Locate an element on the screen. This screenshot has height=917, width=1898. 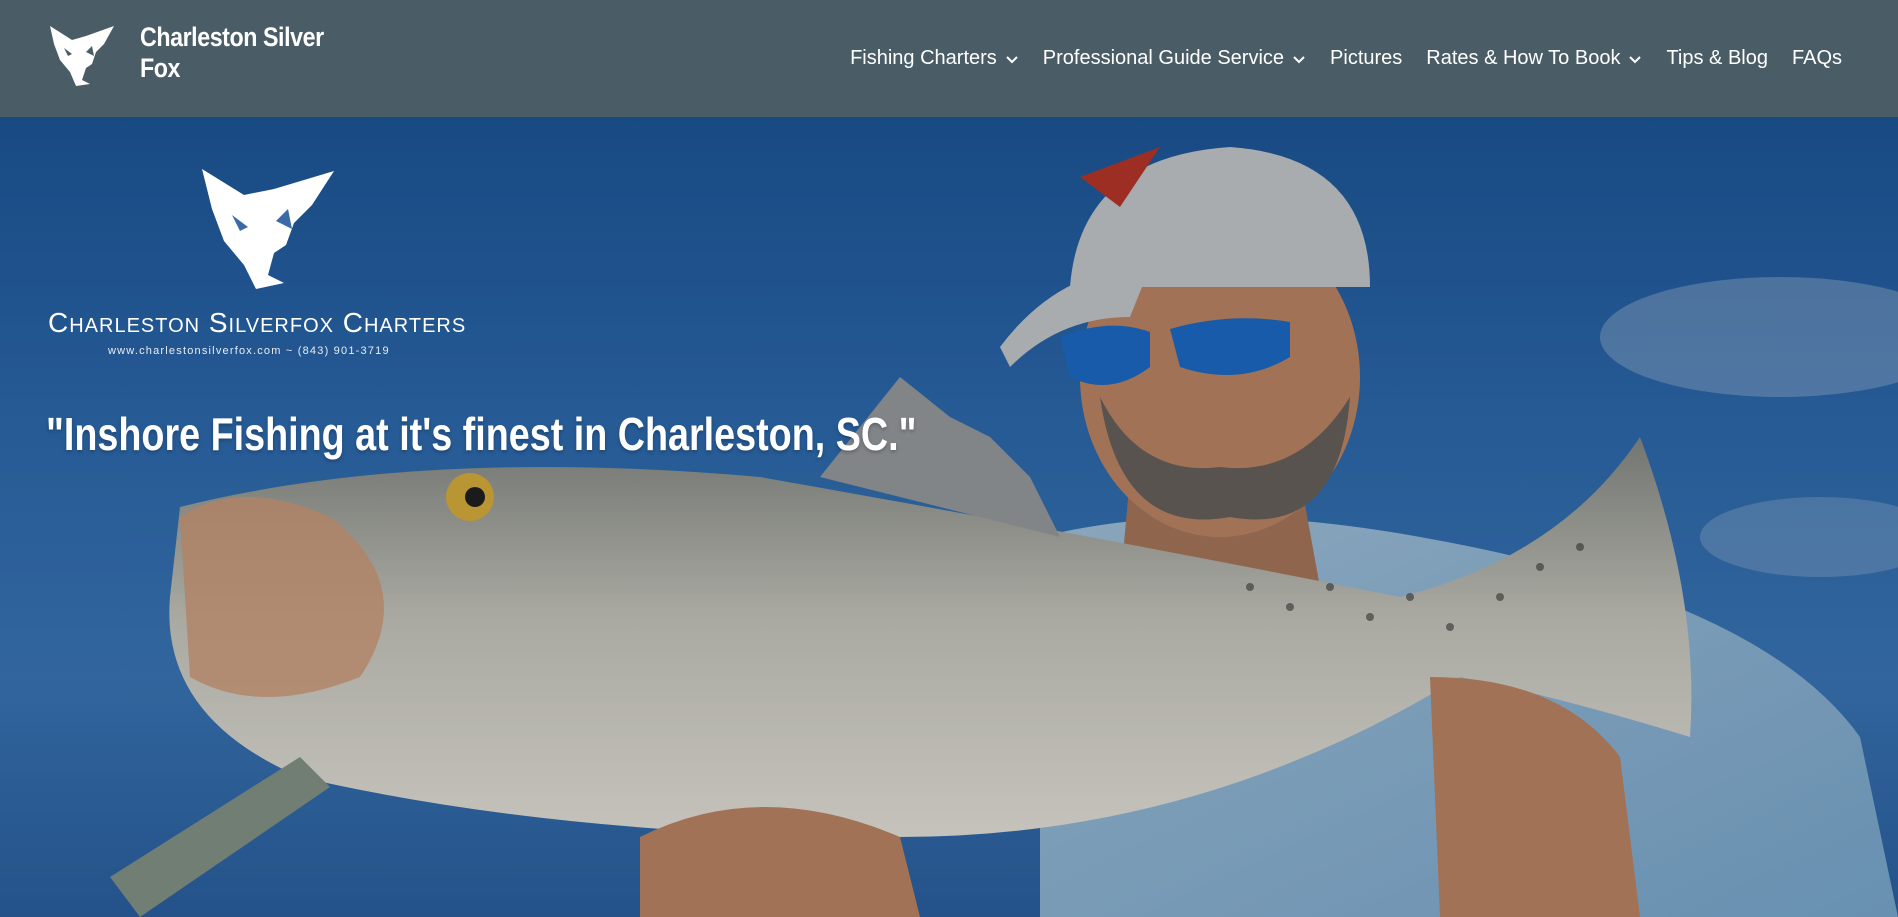
nav-label: Tips & Blog is located at coordinates (1717, 58).